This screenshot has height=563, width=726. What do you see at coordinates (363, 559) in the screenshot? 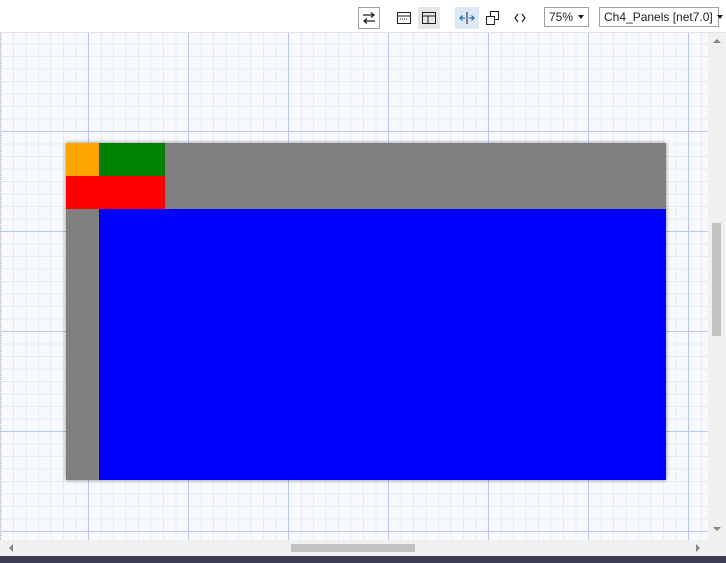
I see `bottom-status-strip` at bounding box center [363, 559].